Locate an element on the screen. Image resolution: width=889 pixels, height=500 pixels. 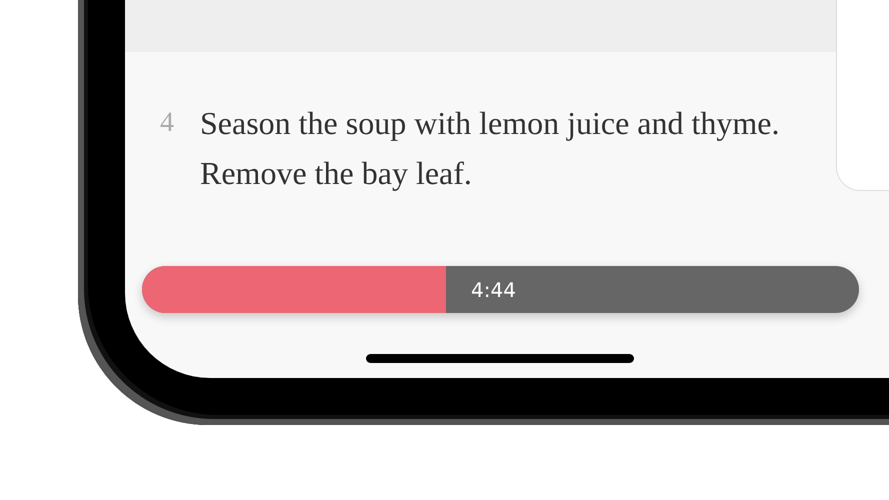
step-text: Season the soup with lemon juice and thyme. Remove the bay leaf. is located at coordinates (490, 148).